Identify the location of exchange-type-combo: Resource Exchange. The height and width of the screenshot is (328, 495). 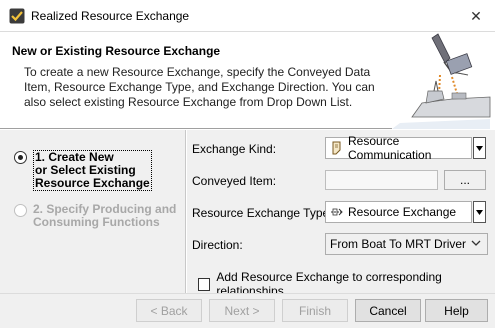
(398, 212).